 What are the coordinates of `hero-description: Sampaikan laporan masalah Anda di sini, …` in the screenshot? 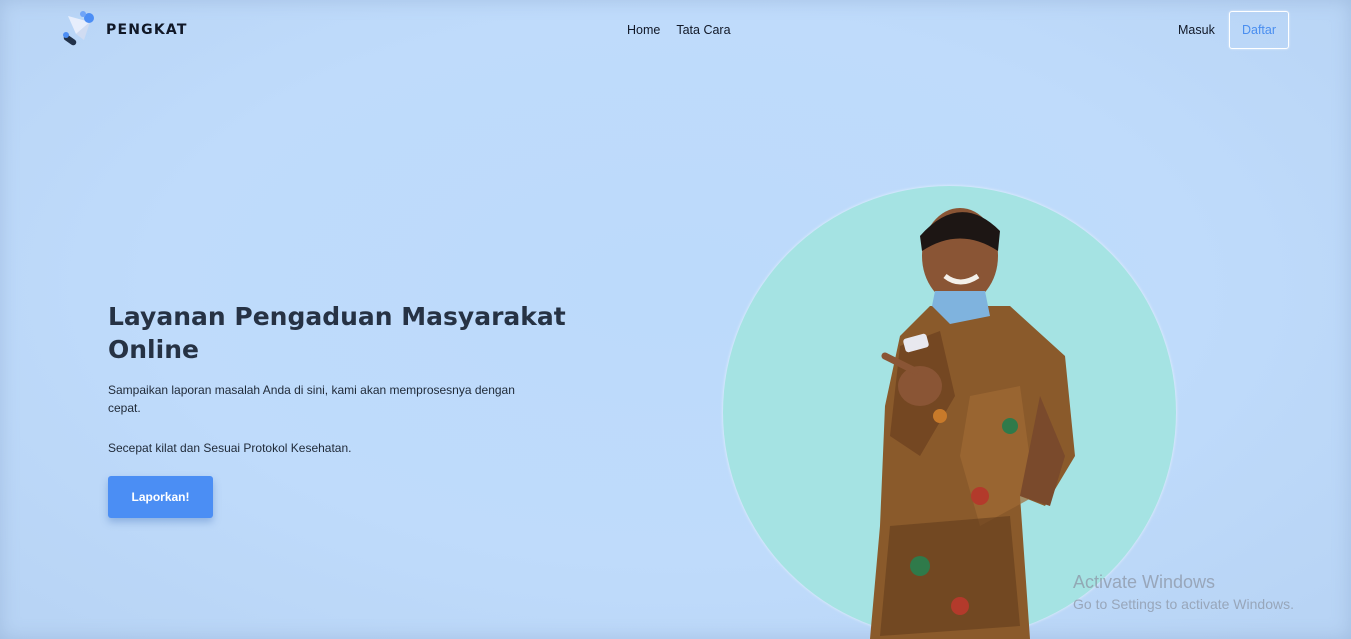 It's located at (311, 399).